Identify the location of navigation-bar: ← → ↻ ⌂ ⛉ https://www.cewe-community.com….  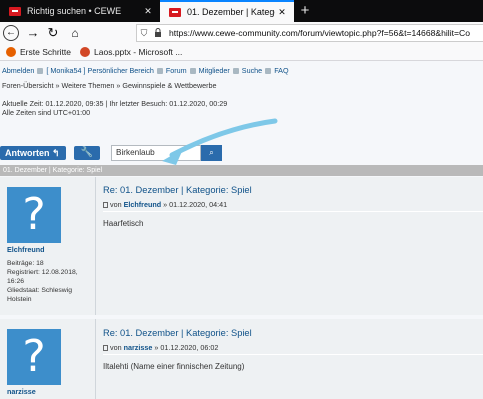
(241, 33).